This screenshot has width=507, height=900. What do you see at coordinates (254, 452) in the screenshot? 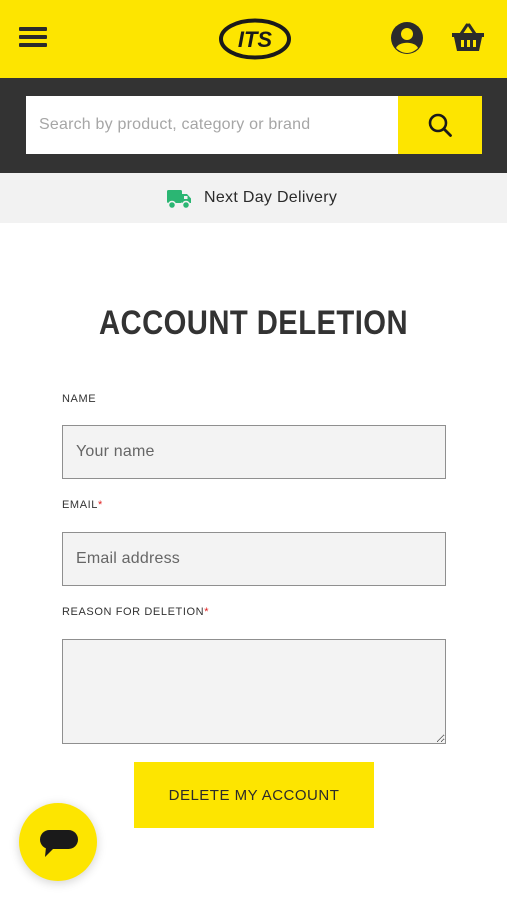
I see `name-field` at bounding box center [254, 452].